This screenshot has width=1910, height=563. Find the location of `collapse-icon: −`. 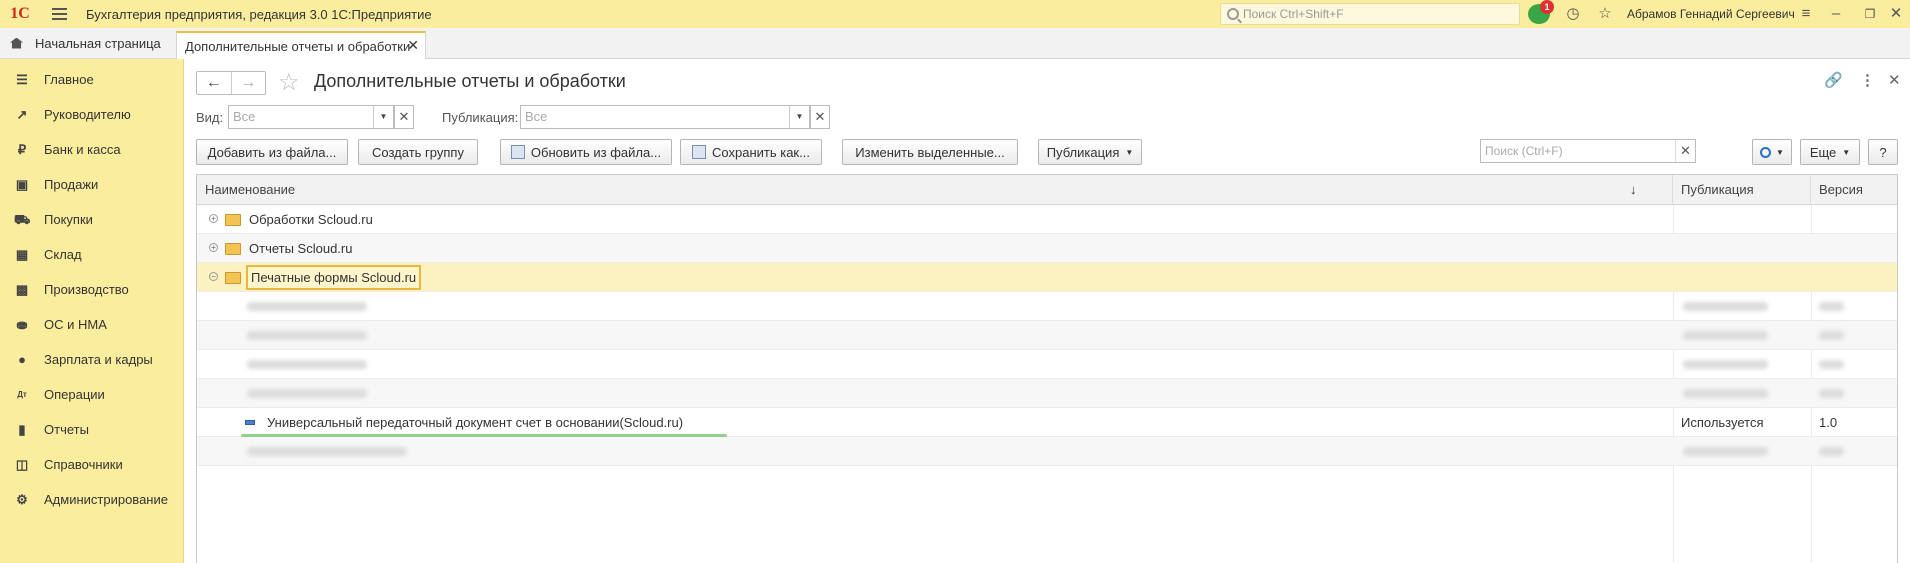

collapse-icon: − is located at coordinates (213, 276).